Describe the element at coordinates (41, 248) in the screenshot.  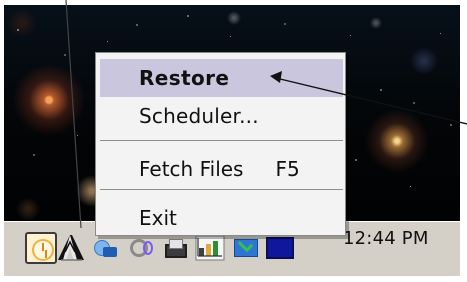
I see `clock-icon` at that location.